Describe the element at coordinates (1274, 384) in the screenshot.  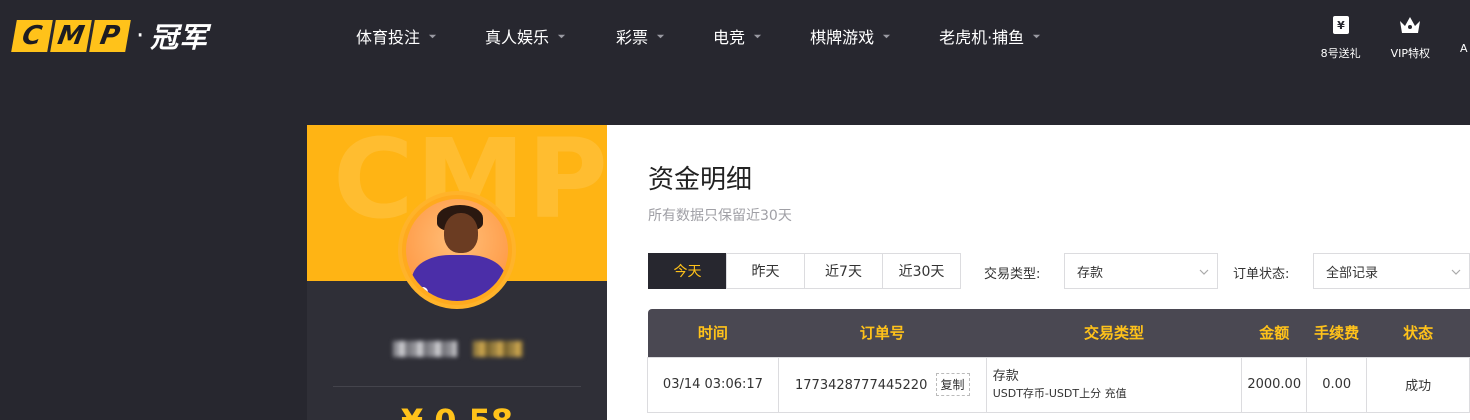
I see `cell-amount: 2000.00` at that location.